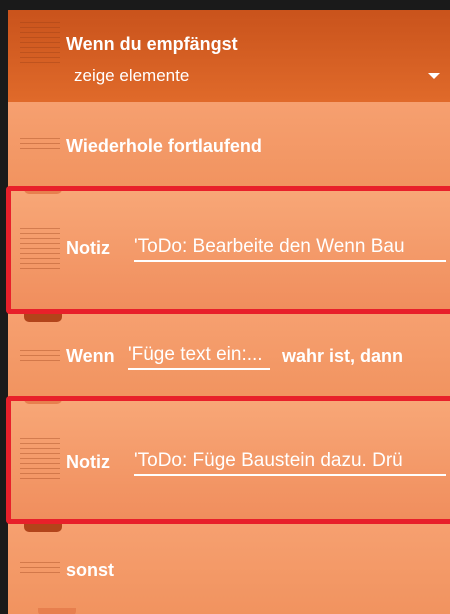 The image size is (450, 614). Describe the element at coordinates (90, 356) in the screenshot. I see `if-block-label: Wenn` at that location.